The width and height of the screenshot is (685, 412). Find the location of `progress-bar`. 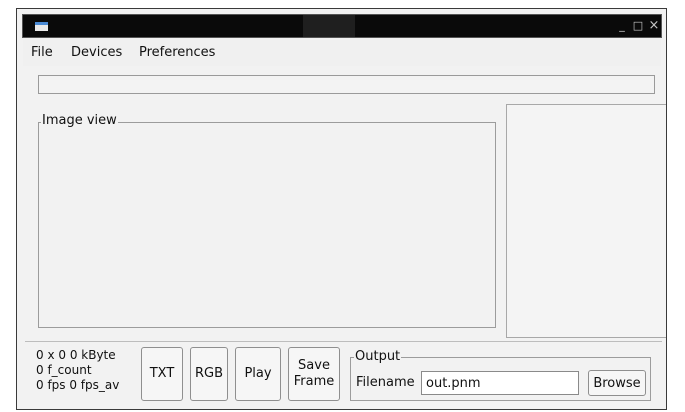

progress-bar is located at coordinates (346, 84).